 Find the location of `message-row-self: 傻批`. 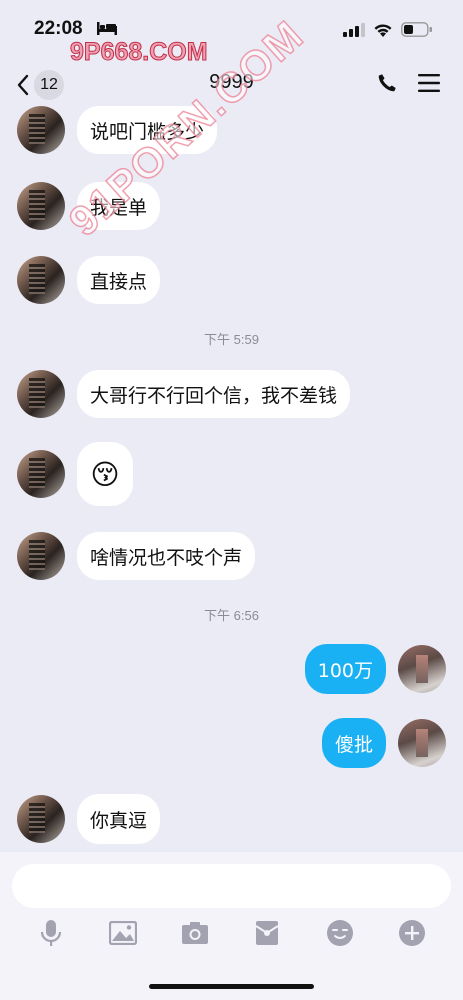

message-row-self: 傻批 is located at coordinates (383, 743).